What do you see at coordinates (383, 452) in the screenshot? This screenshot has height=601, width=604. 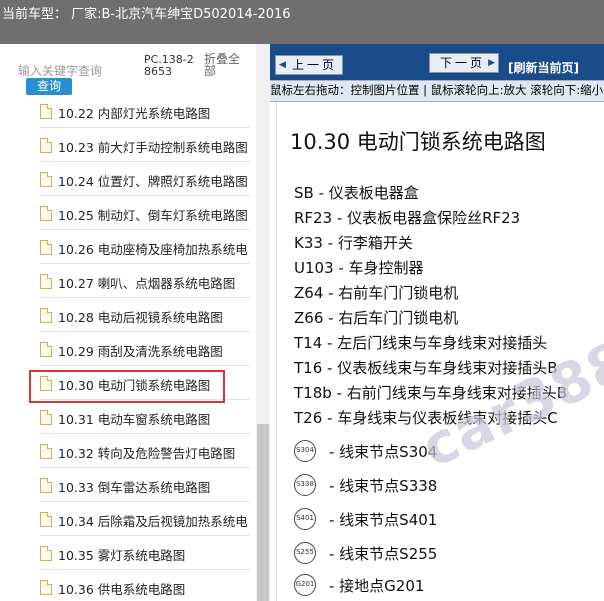 I see `node-label: - 线束节点S304` at bounding box center [383, 452].